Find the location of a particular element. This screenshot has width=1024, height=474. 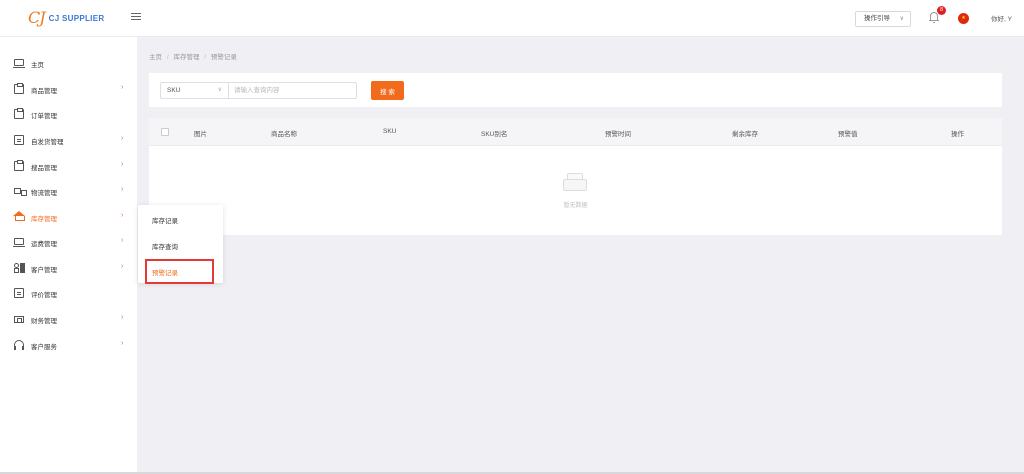

top-bar: CJ CJ SUPPLIER 操作引导 ∨ 8 ★ 你好, Y is located at coordinates (512, 18).